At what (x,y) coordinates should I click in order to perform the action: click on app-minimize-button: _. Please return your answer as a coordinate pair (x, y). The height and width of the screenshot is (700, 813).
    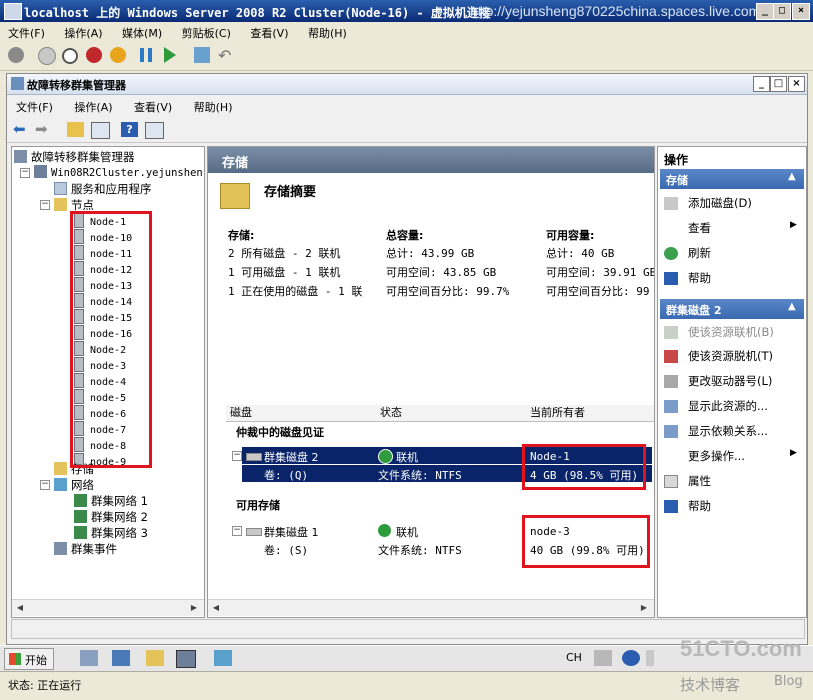
    Looking at the image, I should click on (761, 84).